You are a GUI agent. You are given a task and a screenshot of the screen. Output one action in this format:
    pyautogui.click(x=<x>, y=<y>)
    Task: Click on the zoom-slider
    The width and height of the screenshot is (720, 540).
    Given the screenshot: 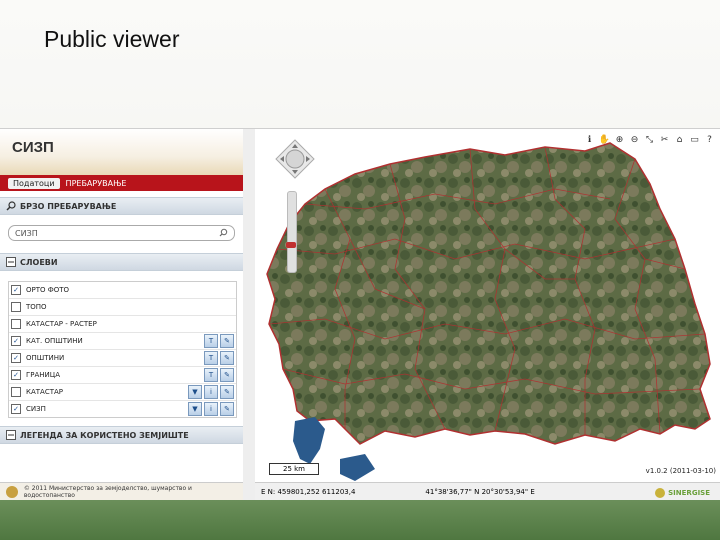 What is the action you would take?
    pyautogui.click(x=291, y=232)
    